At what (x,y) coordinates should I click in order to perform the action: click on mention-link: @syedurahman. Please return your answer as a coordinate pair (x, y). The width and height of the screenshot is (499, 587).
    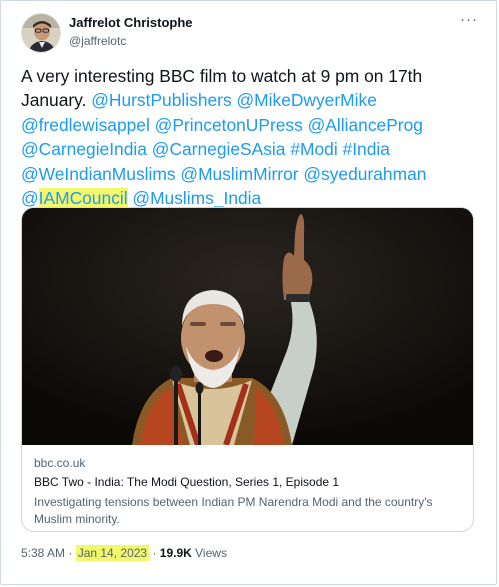
    Looking at the image, I should click on (364, 174).